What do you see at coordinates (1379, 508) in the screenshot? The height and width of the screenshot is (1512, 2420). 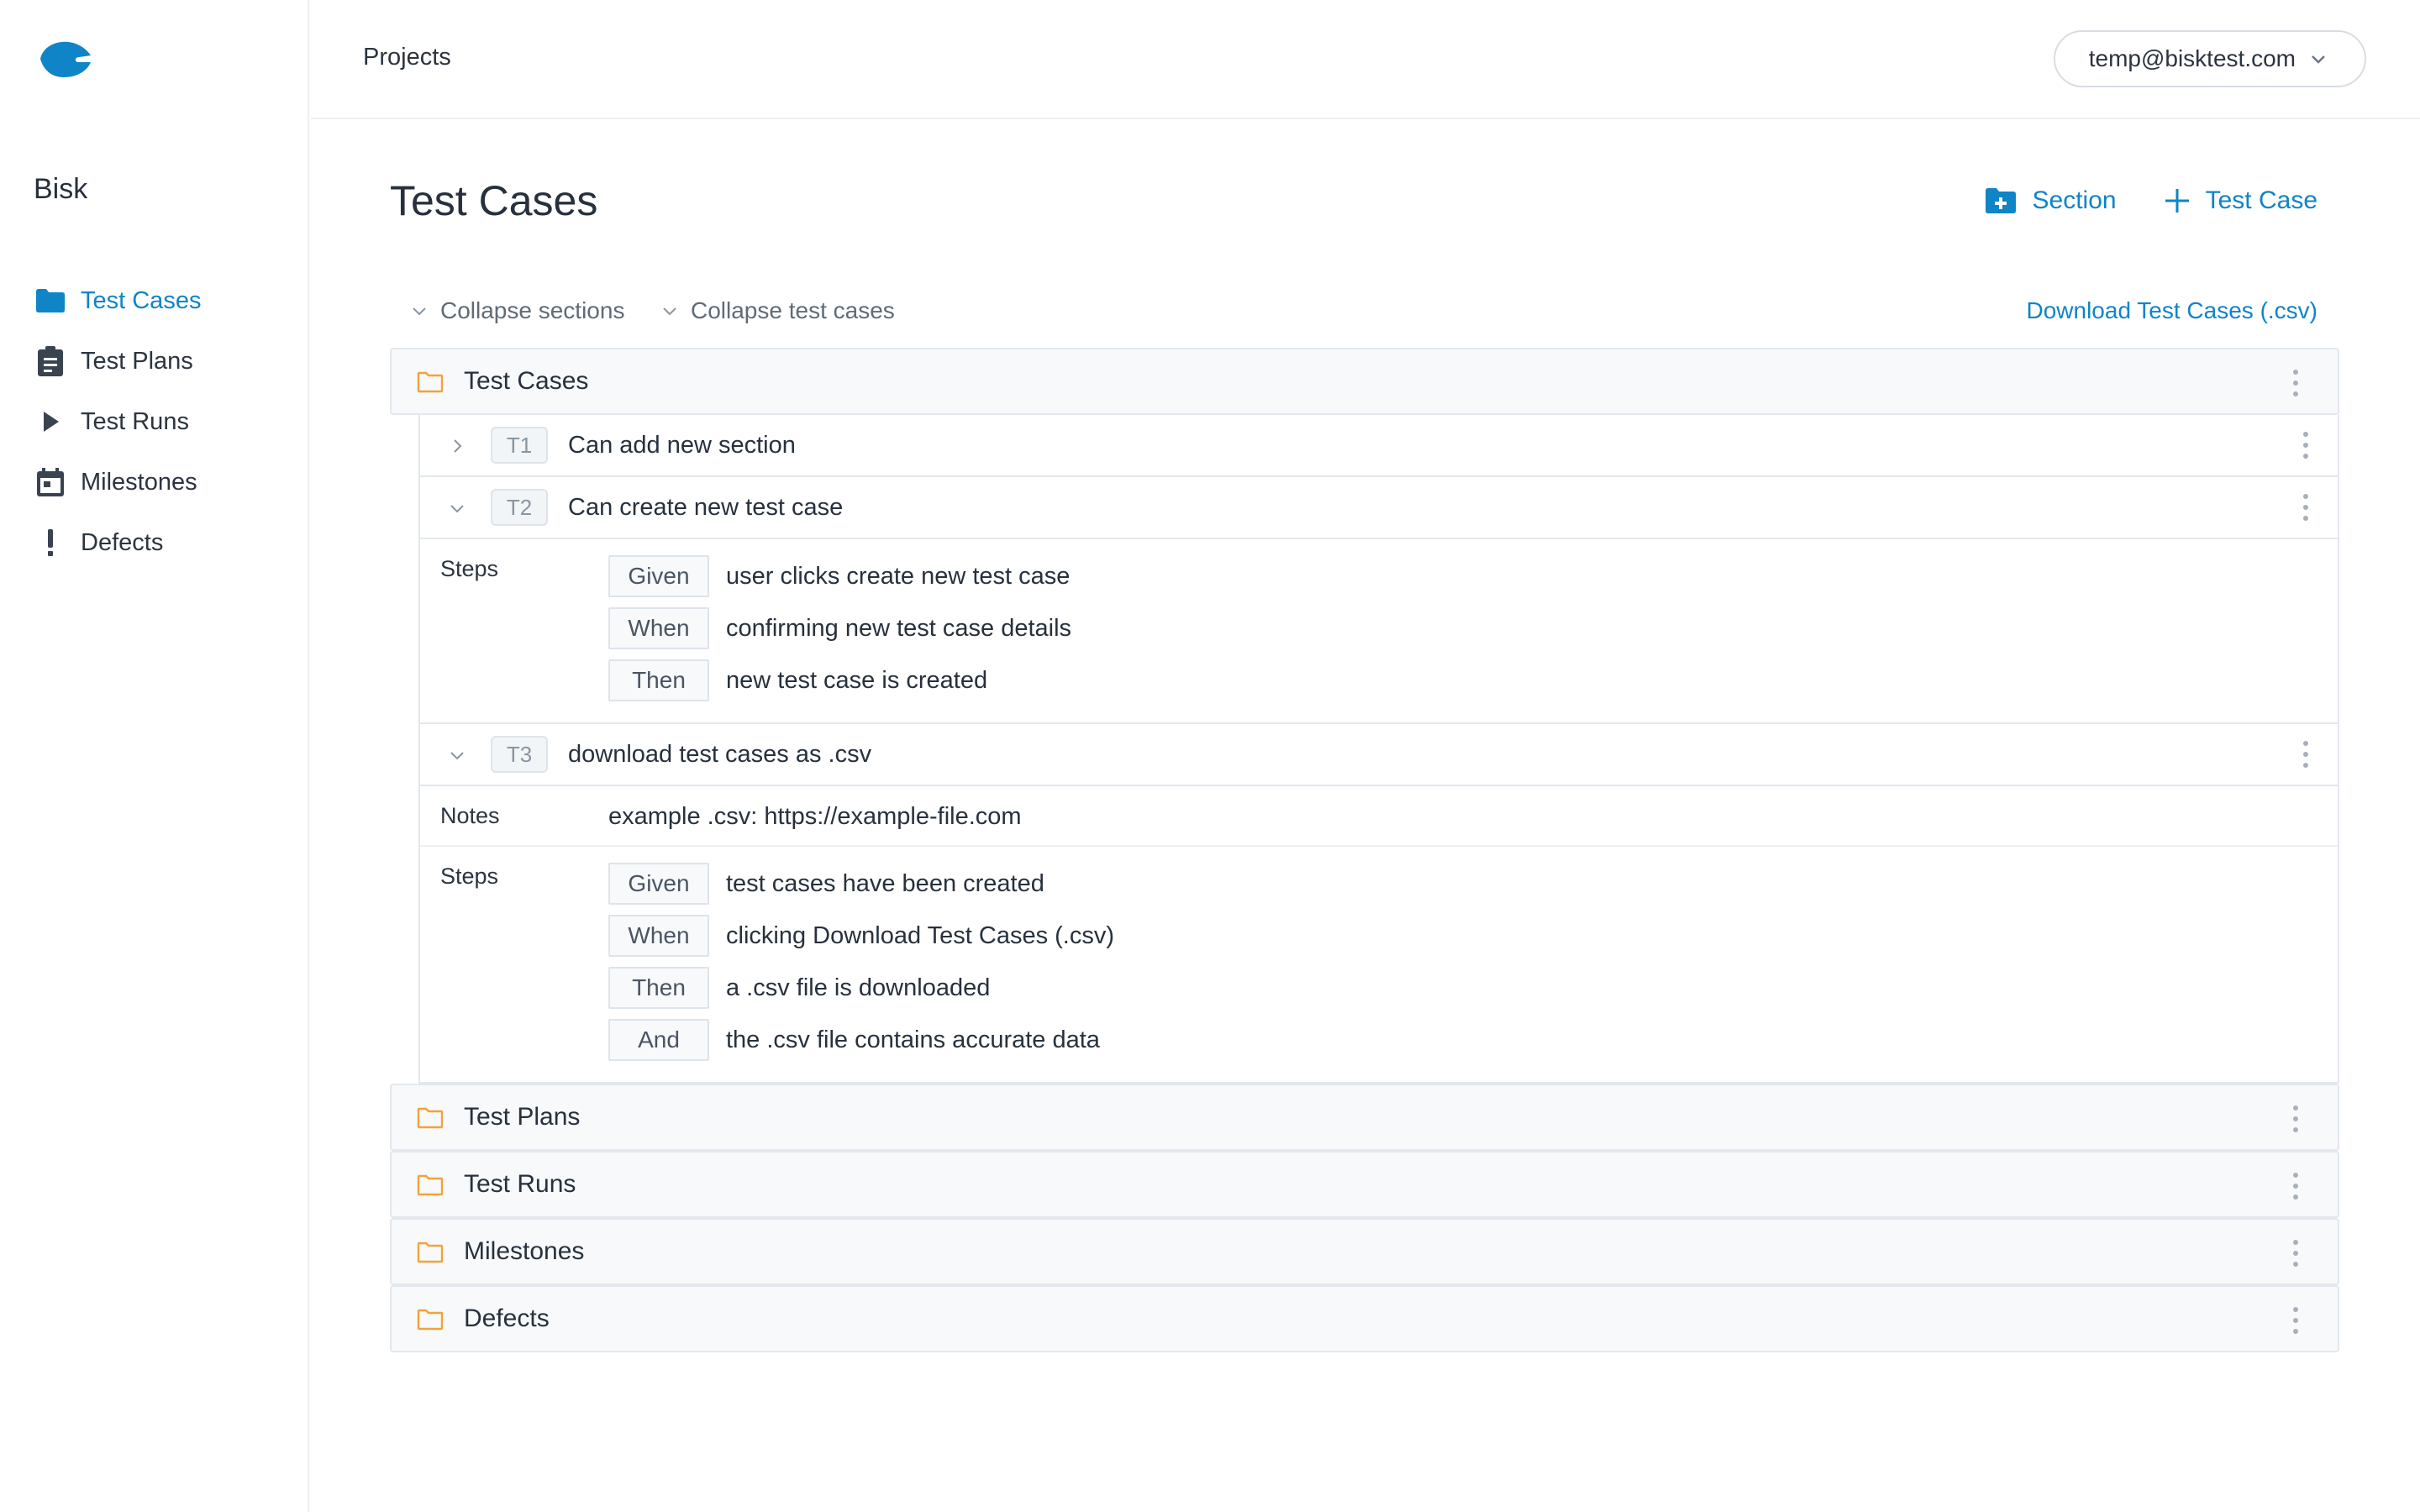 I see `test-case-row: T2 Can create new test case` at bounding box center [1379, 508].